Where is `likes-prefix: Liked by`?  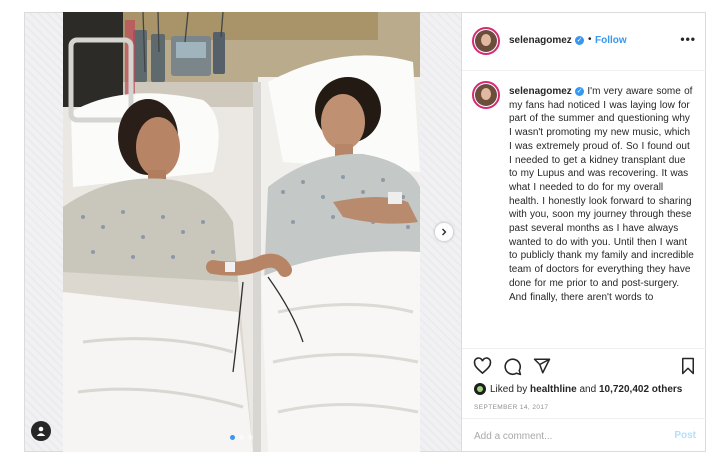
likes-prefix: Liked by is located at coordinates (509, 389).